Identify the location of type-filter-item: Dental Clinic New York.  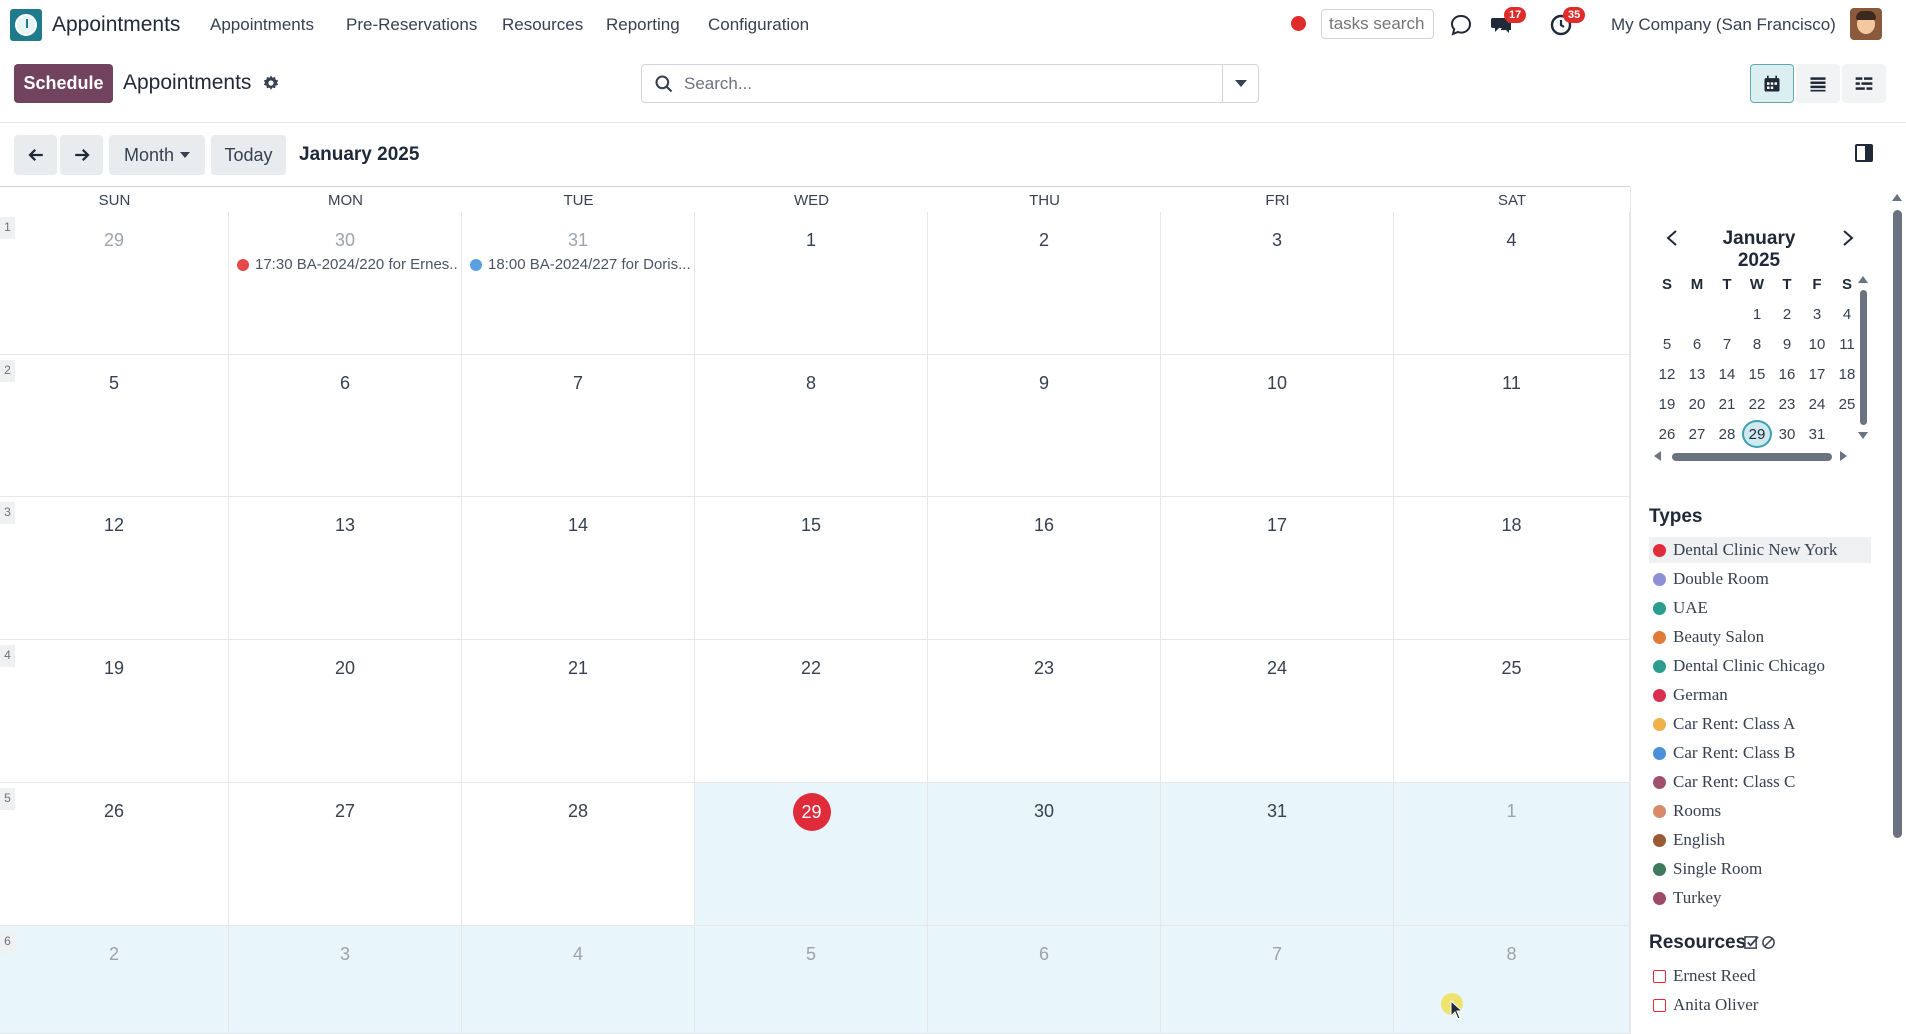
(1760, 550).